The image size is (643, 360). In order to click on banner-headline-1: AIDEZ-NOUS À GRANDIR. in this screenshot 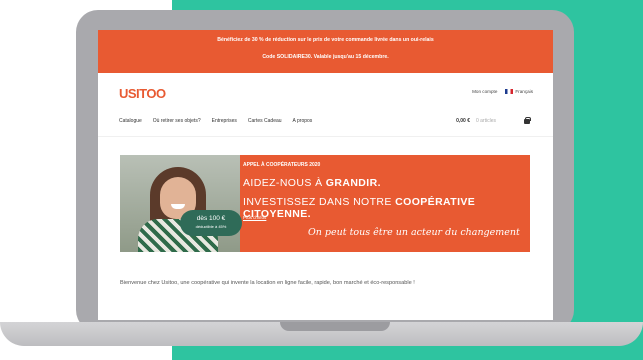, I will do `click(312, 183)`.